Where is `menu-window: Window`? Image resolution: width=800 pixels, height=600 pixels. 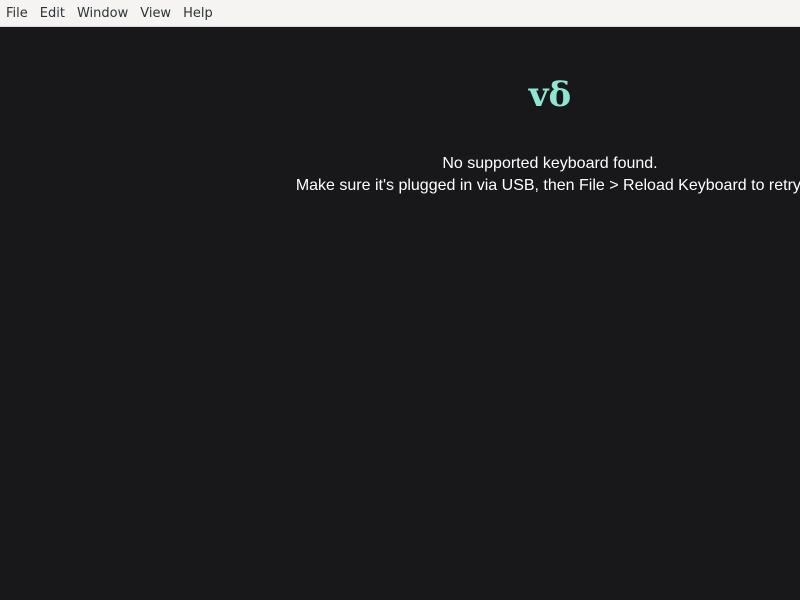
menu-window: Window is located at coordinates (102, 13).